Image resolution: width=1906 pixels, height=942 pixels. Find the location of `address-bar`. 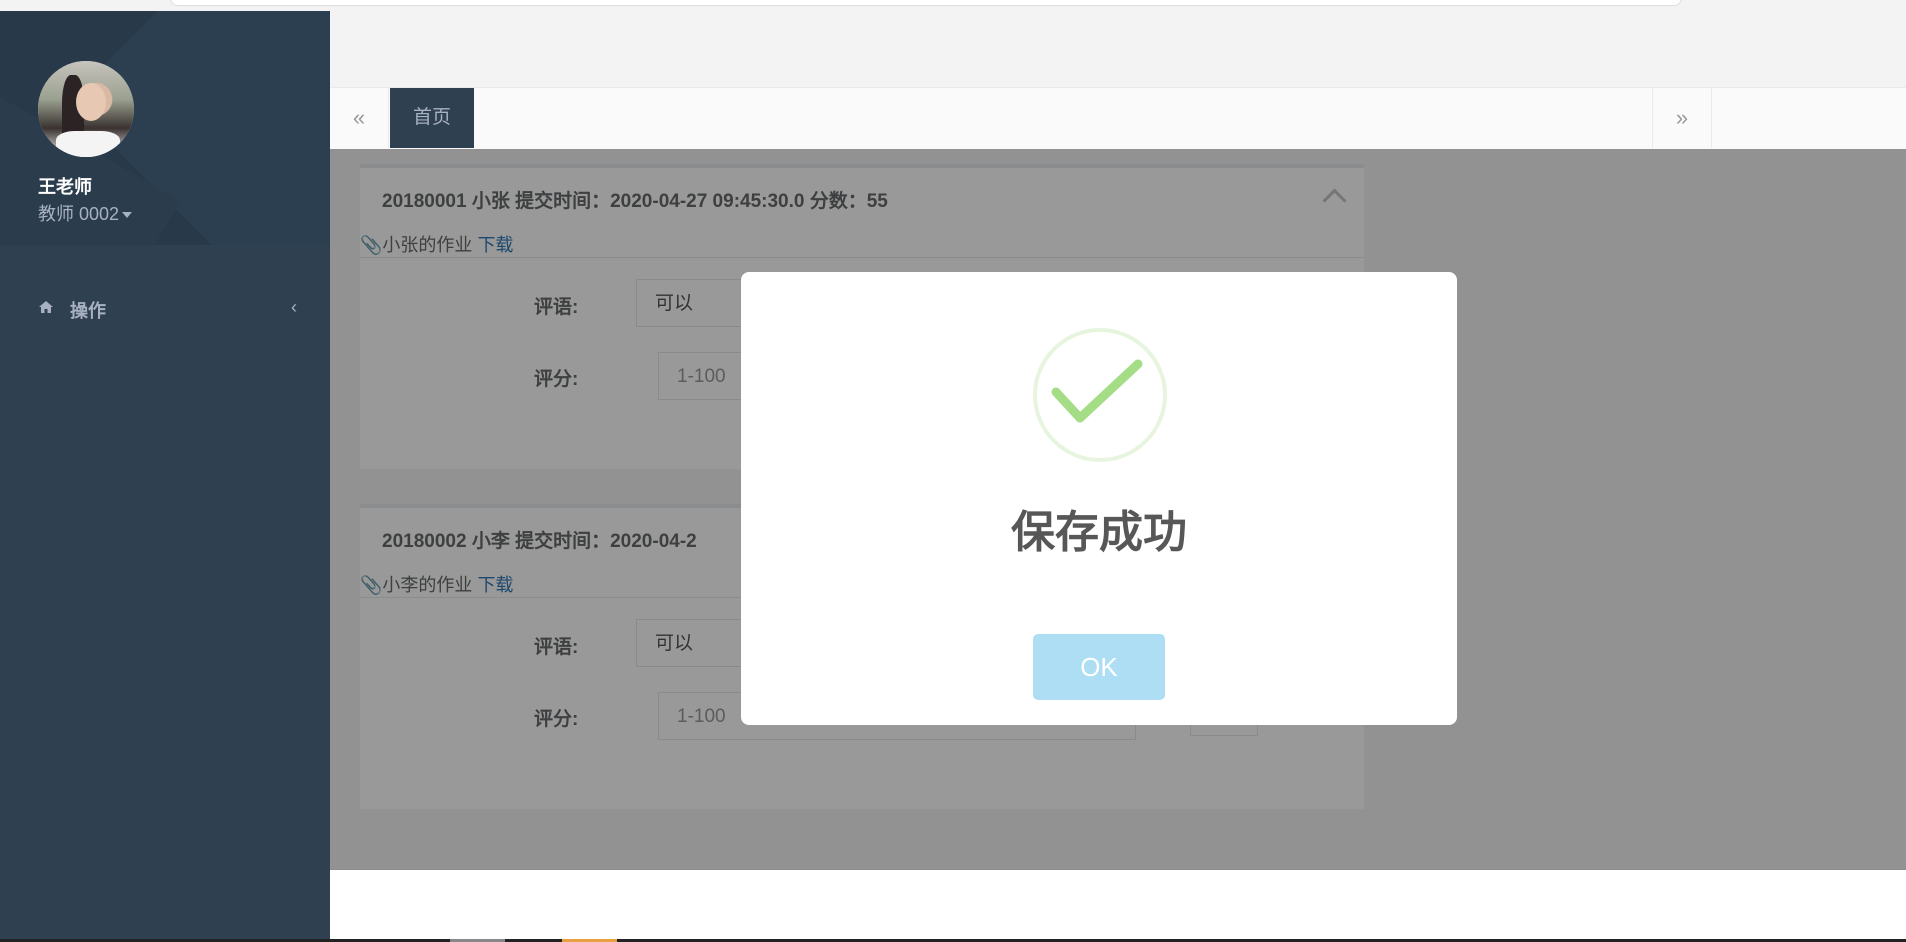

address-bar is located at coordinates (926, 3).